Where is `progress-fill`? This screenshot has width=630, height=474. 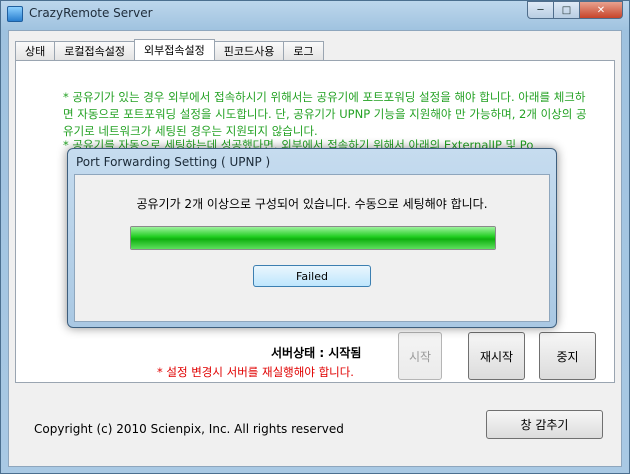 progress-fill is located at coordinates (313, 238).